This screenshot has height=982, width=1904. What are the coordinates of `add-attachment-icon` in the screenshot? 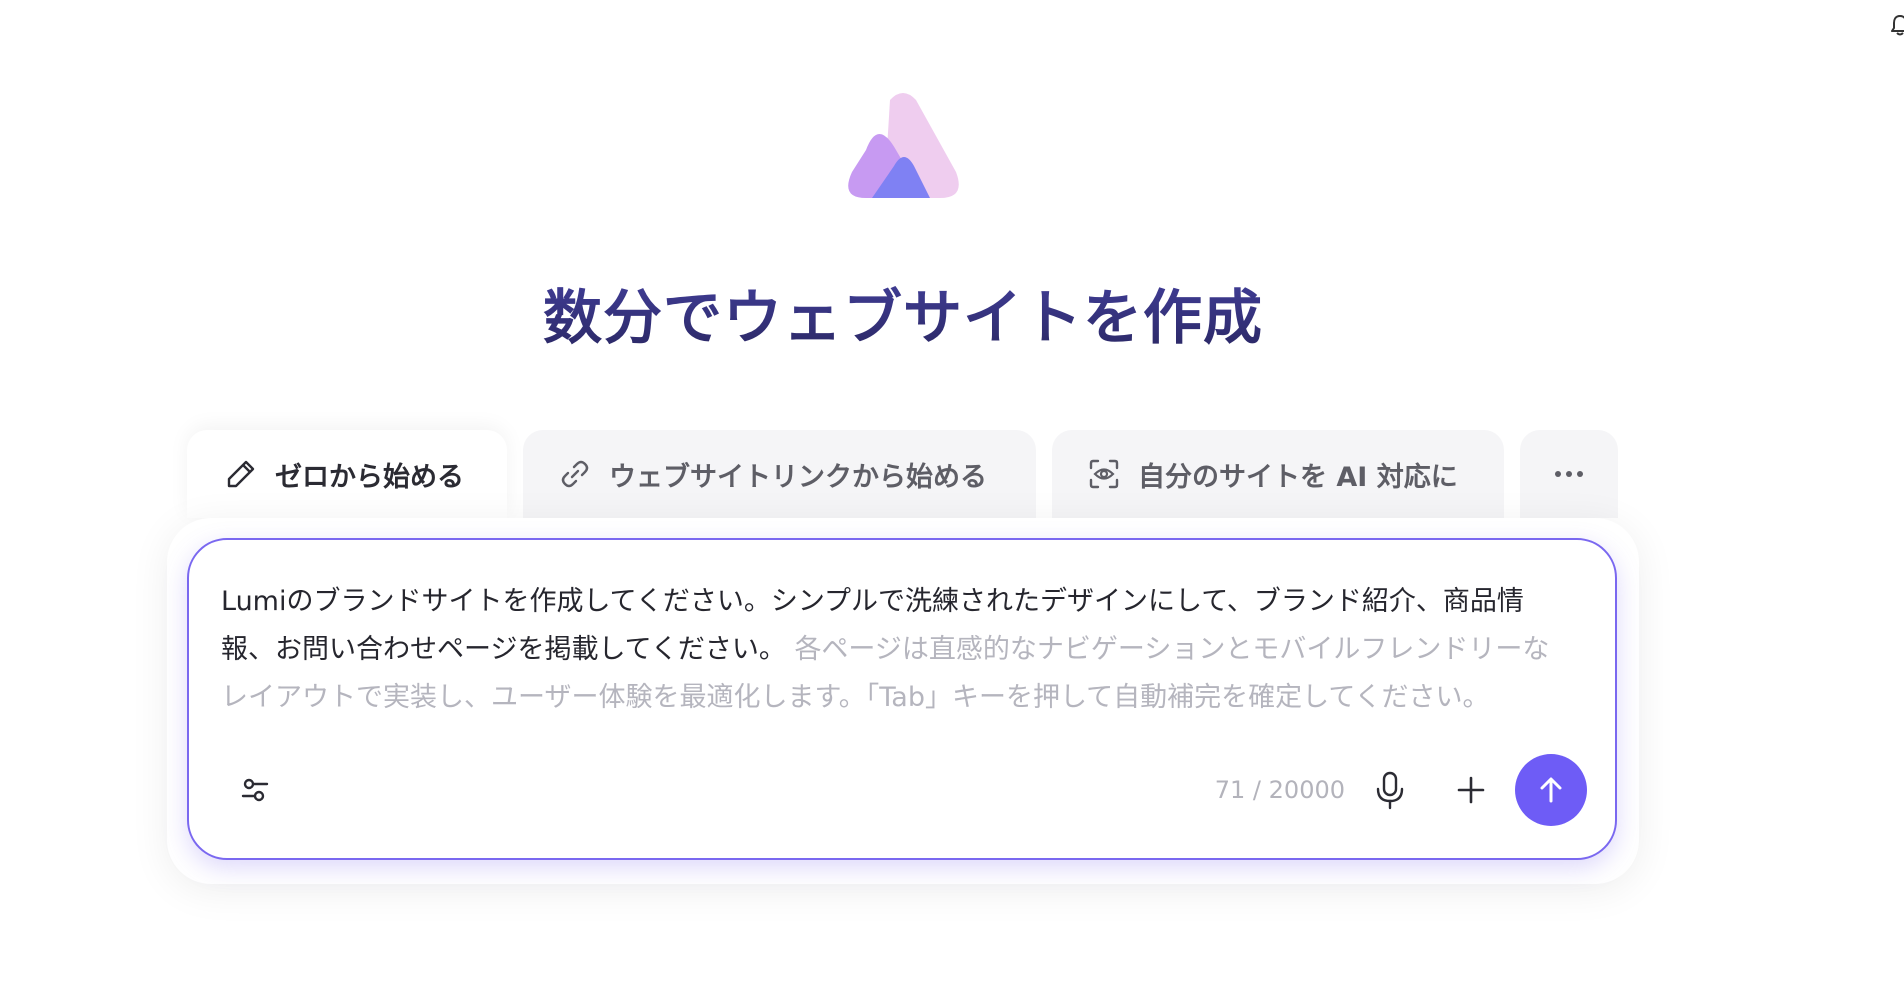 It's located at (1471, 790).